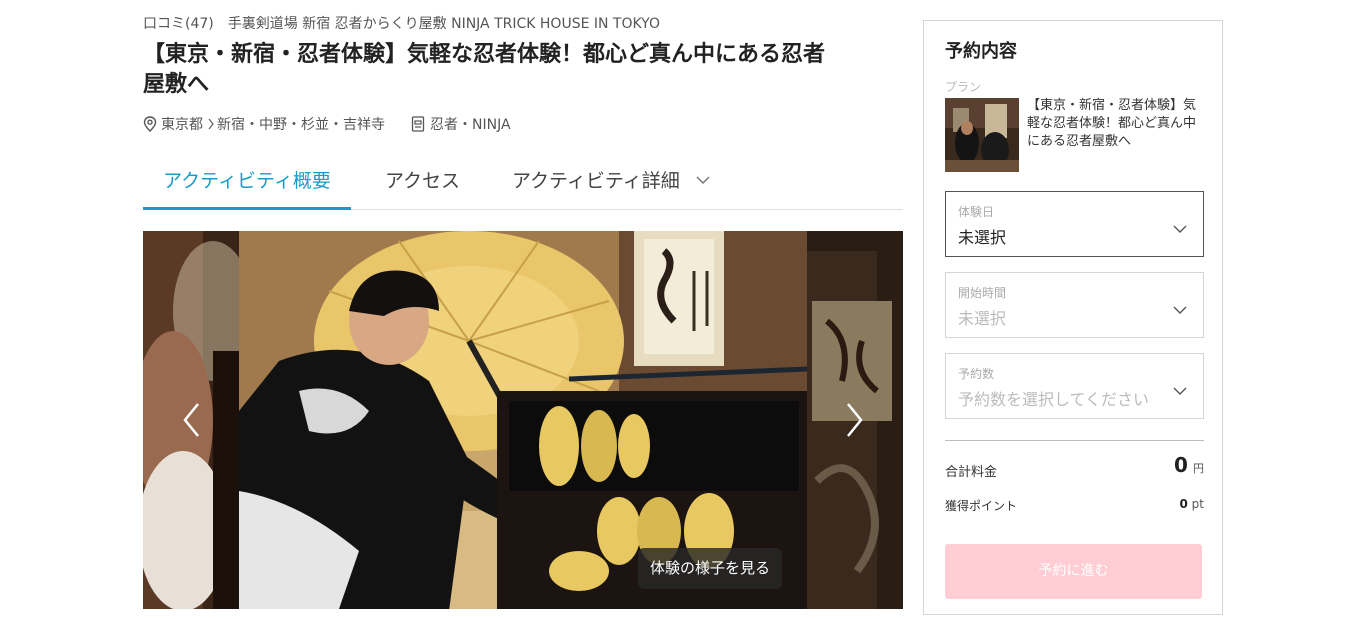 The image size is (1366, 619). Describe the element at coordinates (1074, 224) in the screenshot. I see `date-select: 体験日 未選択` at that location.